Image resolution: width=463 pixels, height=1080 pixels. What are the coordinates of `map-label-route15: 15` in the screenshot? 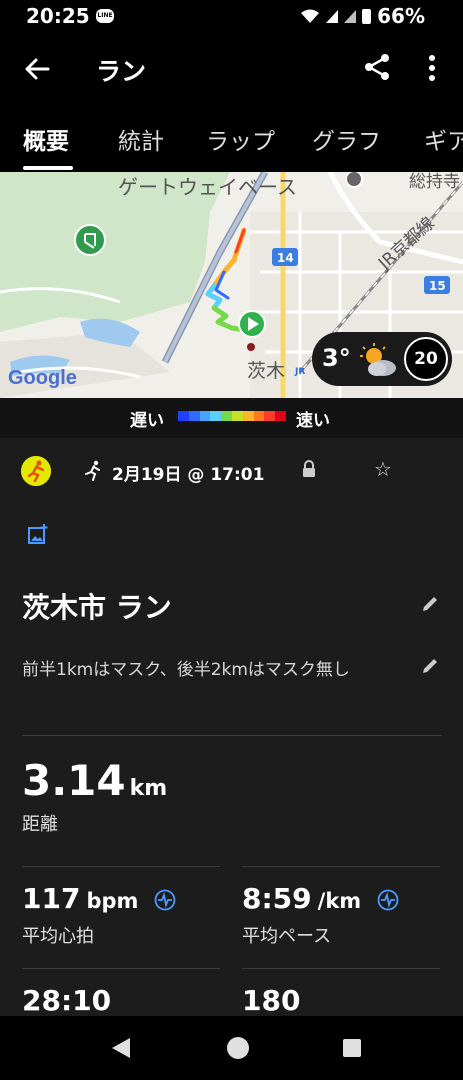 It's located at (437, 286).